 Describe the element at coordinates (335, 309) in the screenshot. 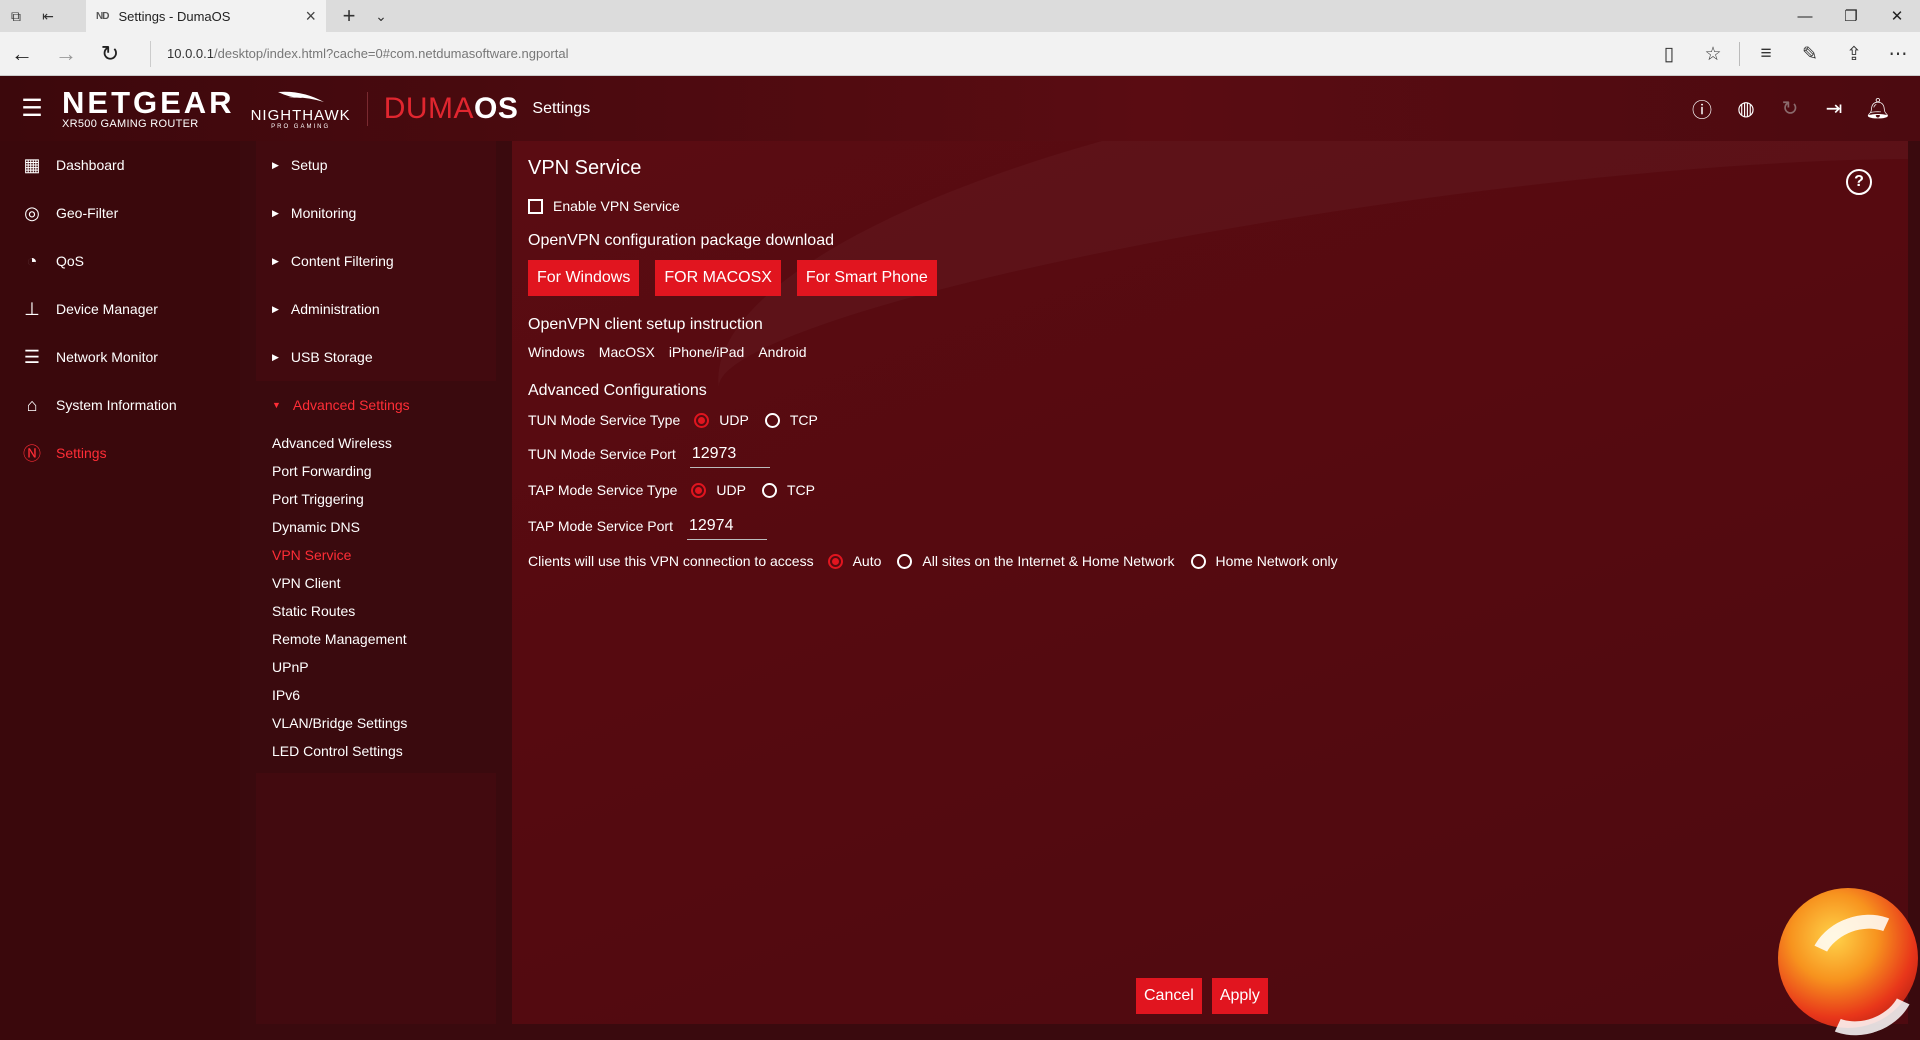

I see `submenu-label: Administration` at that location.